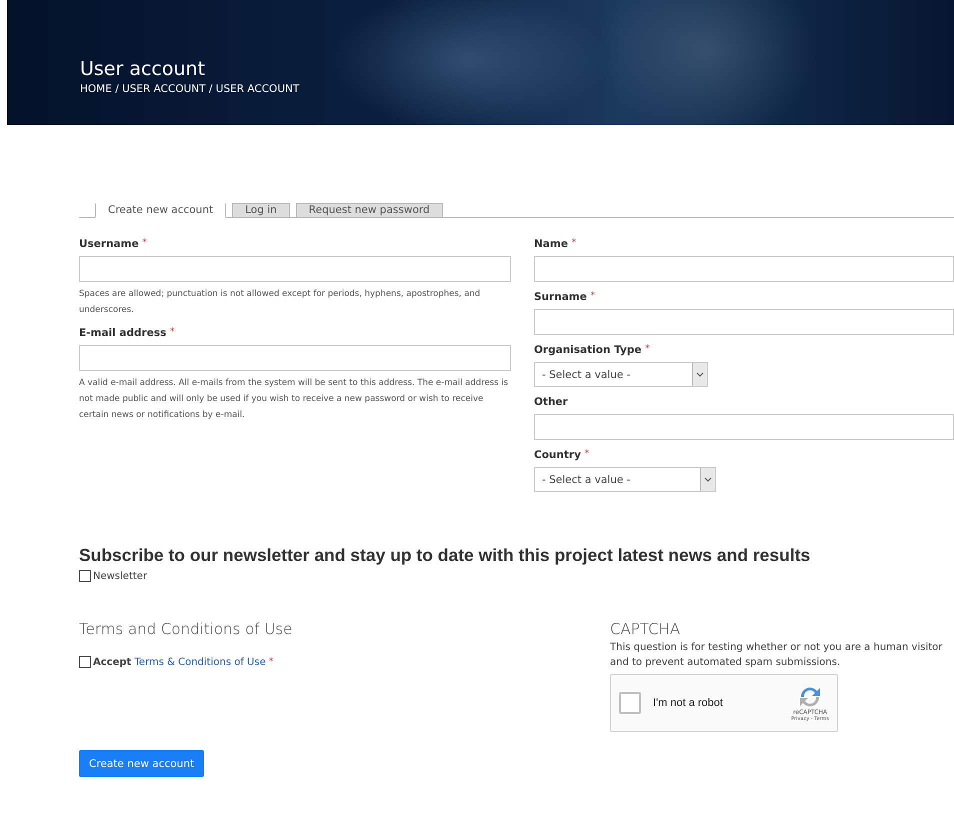 The image size is (954, 827). What do you see at coordinates (630, 703) in the screenshot?
I see `robot-checkbox` at bounding box center [630, 703].